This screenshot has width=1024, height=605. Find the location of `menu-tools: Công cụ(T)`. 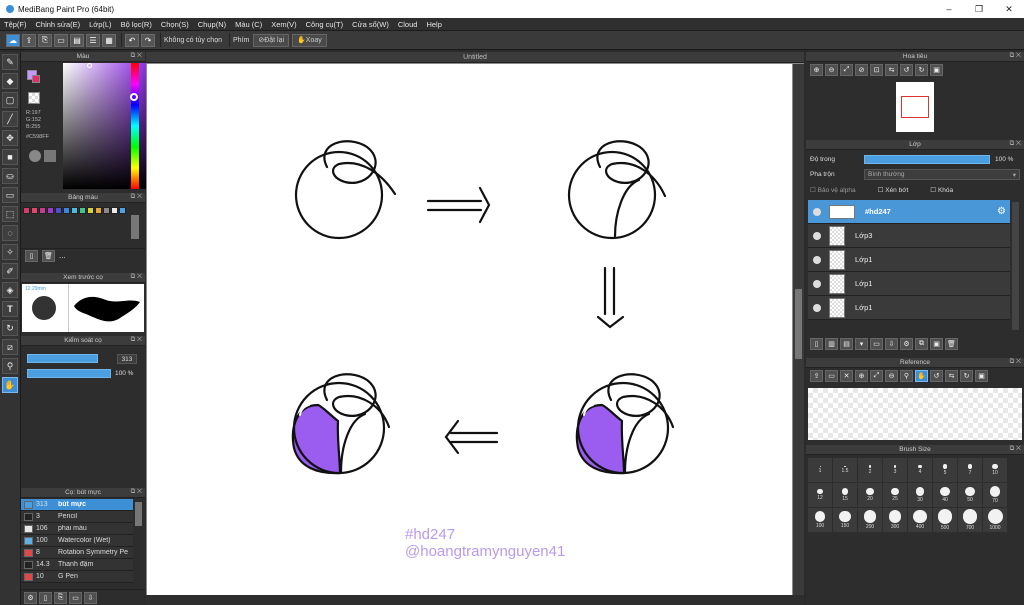

menu-tools: Công cụ(T) is located at coordinates (325, 24).